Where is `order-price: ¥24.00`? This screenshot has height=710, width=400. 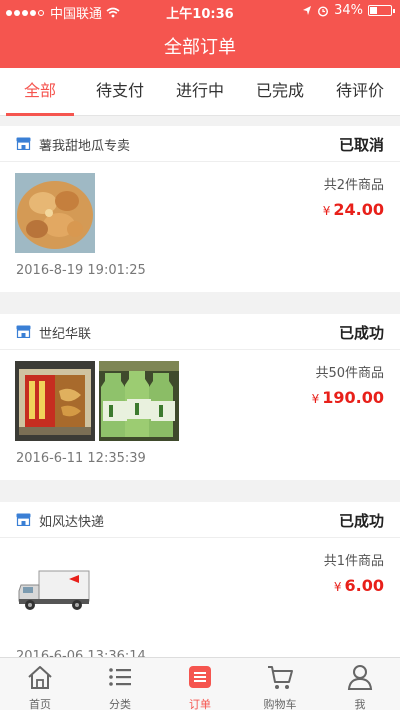
order-price: ¥24.00 is located at coordinates (353, 209).